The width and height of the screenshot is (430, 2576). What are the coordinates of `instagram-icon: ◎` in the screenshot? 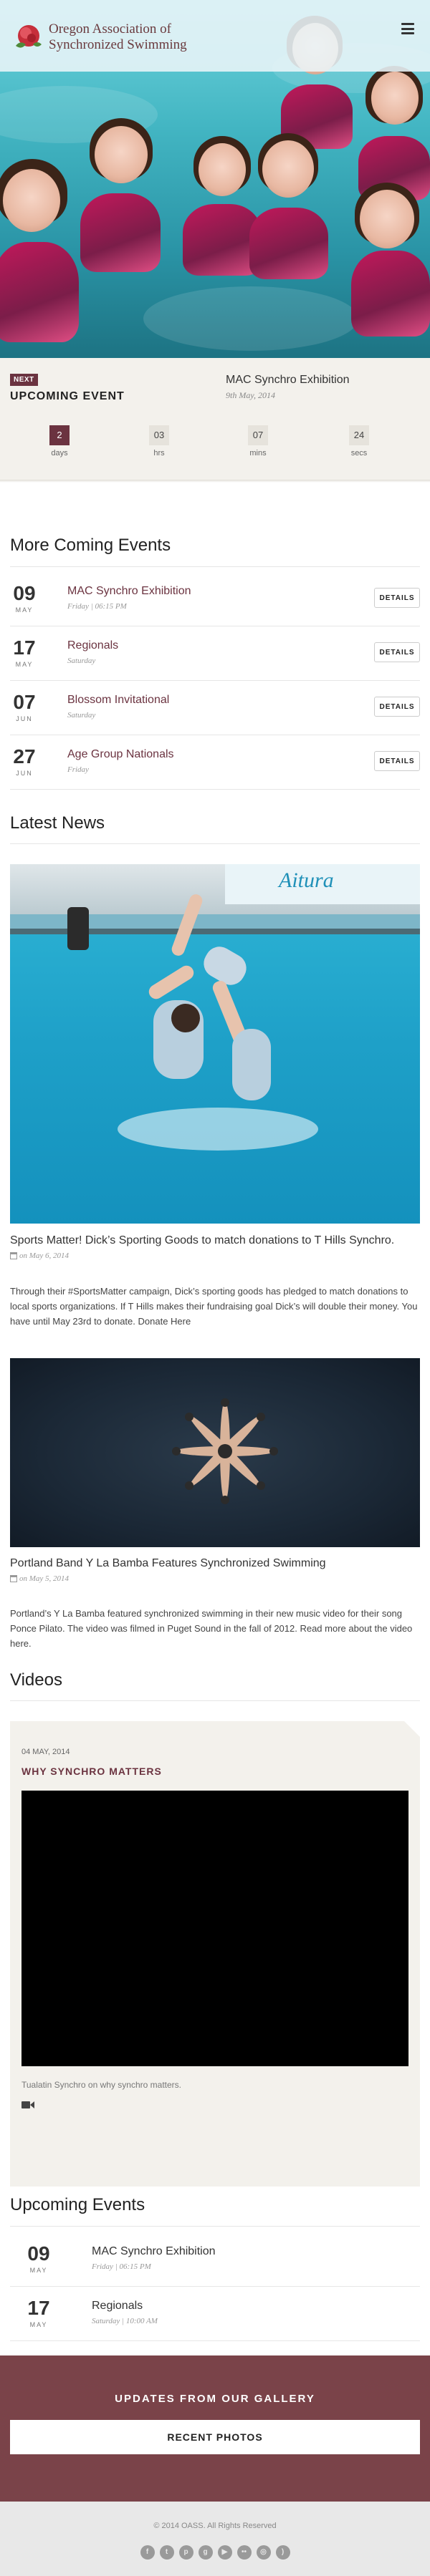 It's located at (263, 2553).